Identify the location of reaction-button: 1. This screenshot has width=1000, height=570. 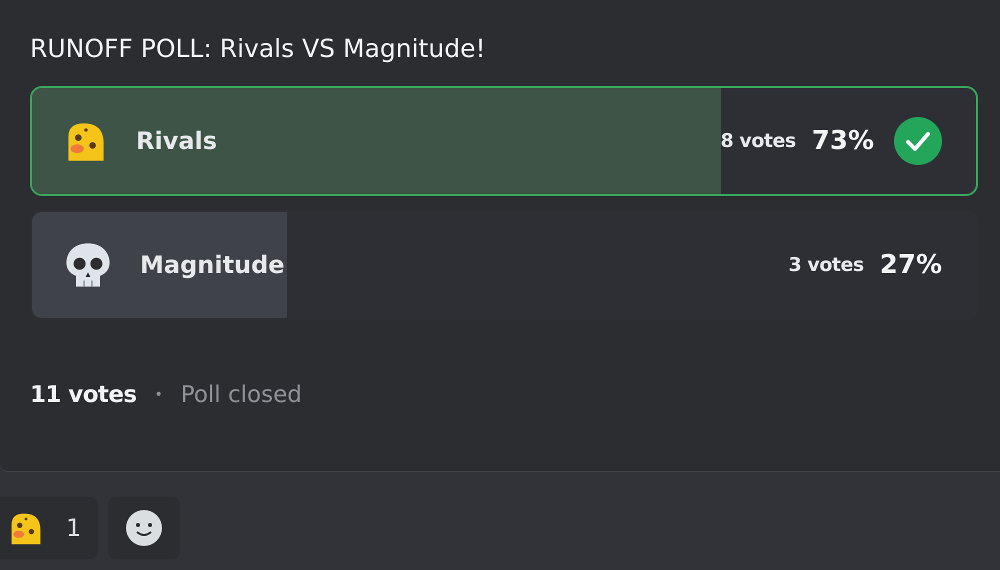
(49, 528).